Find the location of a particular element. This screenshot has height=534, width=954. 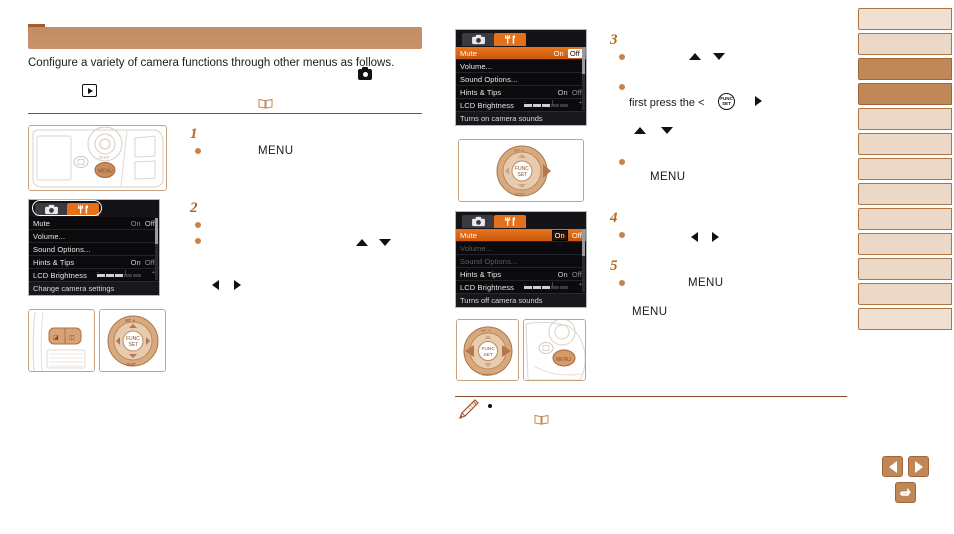

svg-text: FUNC is located at coordinates (489, 349).